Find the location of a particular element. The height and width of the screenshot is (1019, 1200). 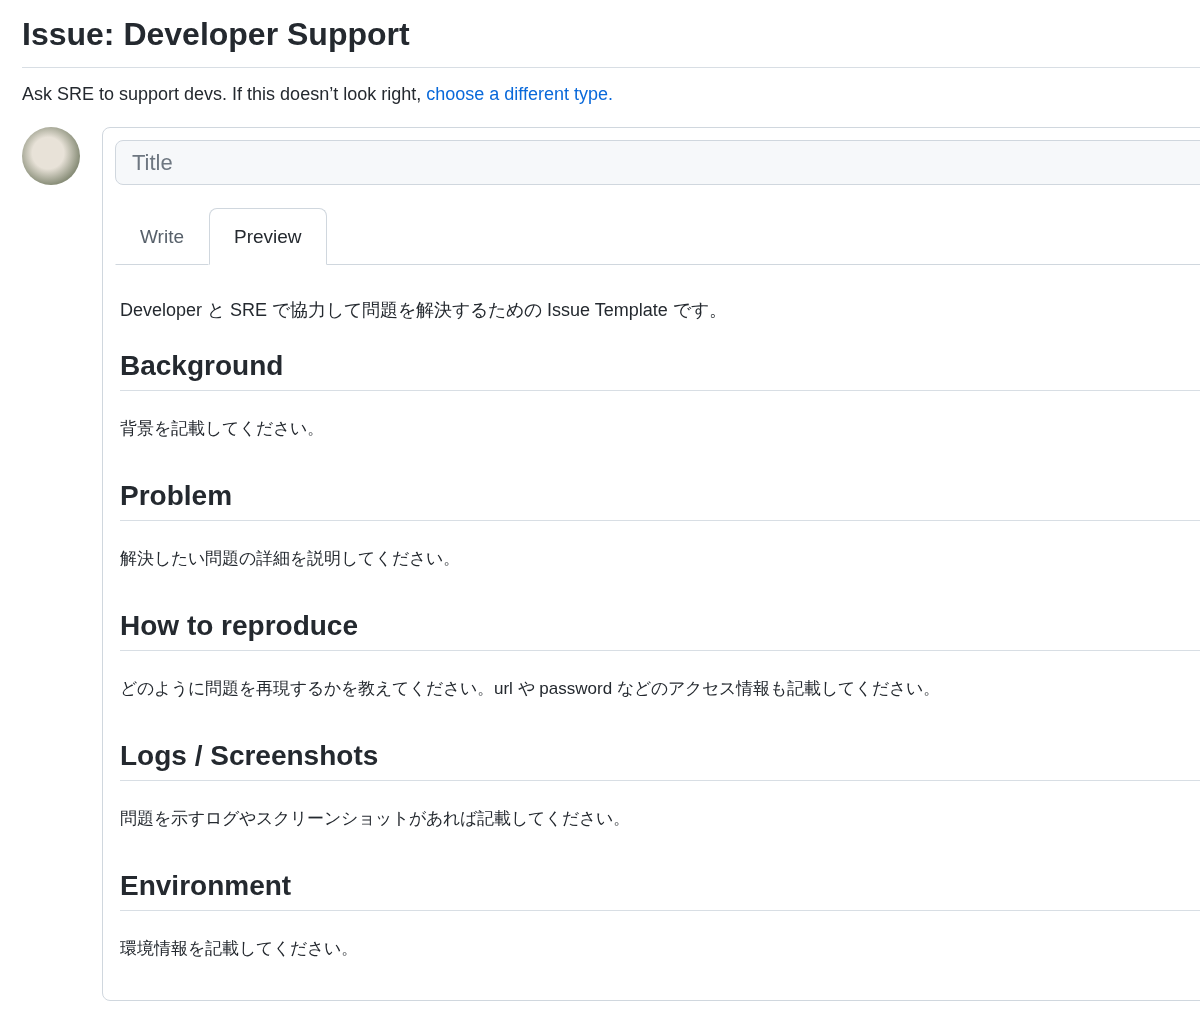

section-text: 問題を示すログやスクリーンショットがあれば記載してください。 is located at coordinates (375, 819).